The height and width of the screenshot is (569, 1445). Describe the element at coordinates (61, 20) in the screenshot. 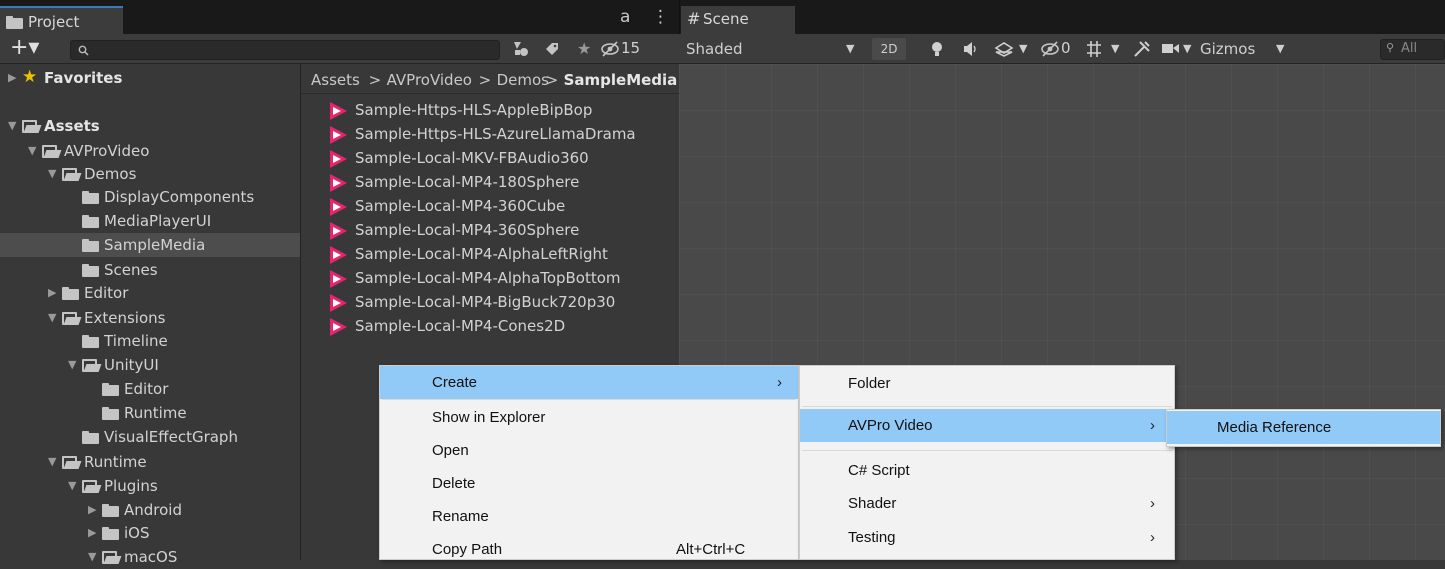

I see `project-tab: Project` at that location.